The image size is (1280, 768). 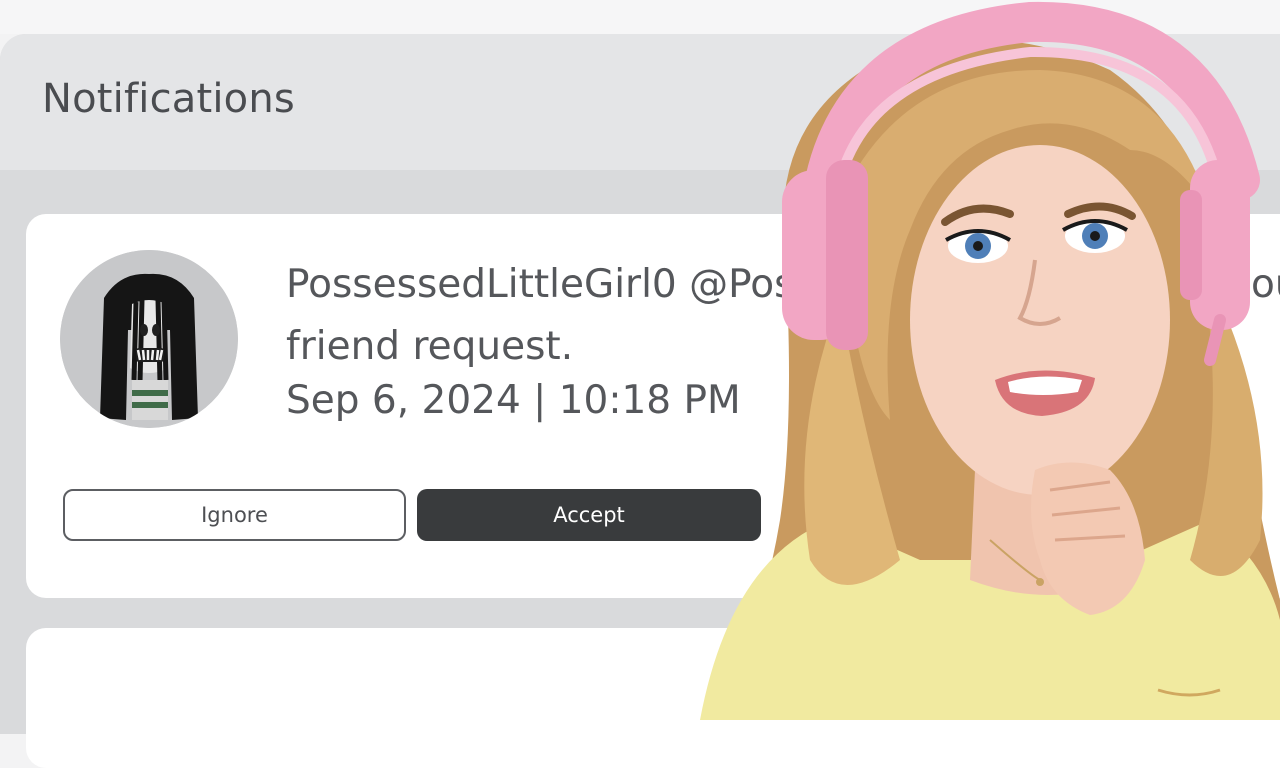 I want to click on horror-girl-avatar-icon, so click(x=149, y=339).